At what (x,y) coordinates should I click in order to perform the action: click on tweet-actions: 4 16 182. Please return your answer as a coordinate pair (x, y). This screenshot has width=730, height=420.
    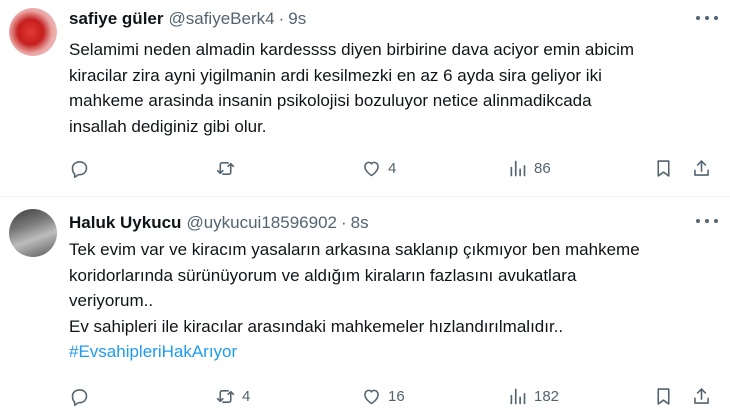
    Looking at the image, I should click on (394, 396).